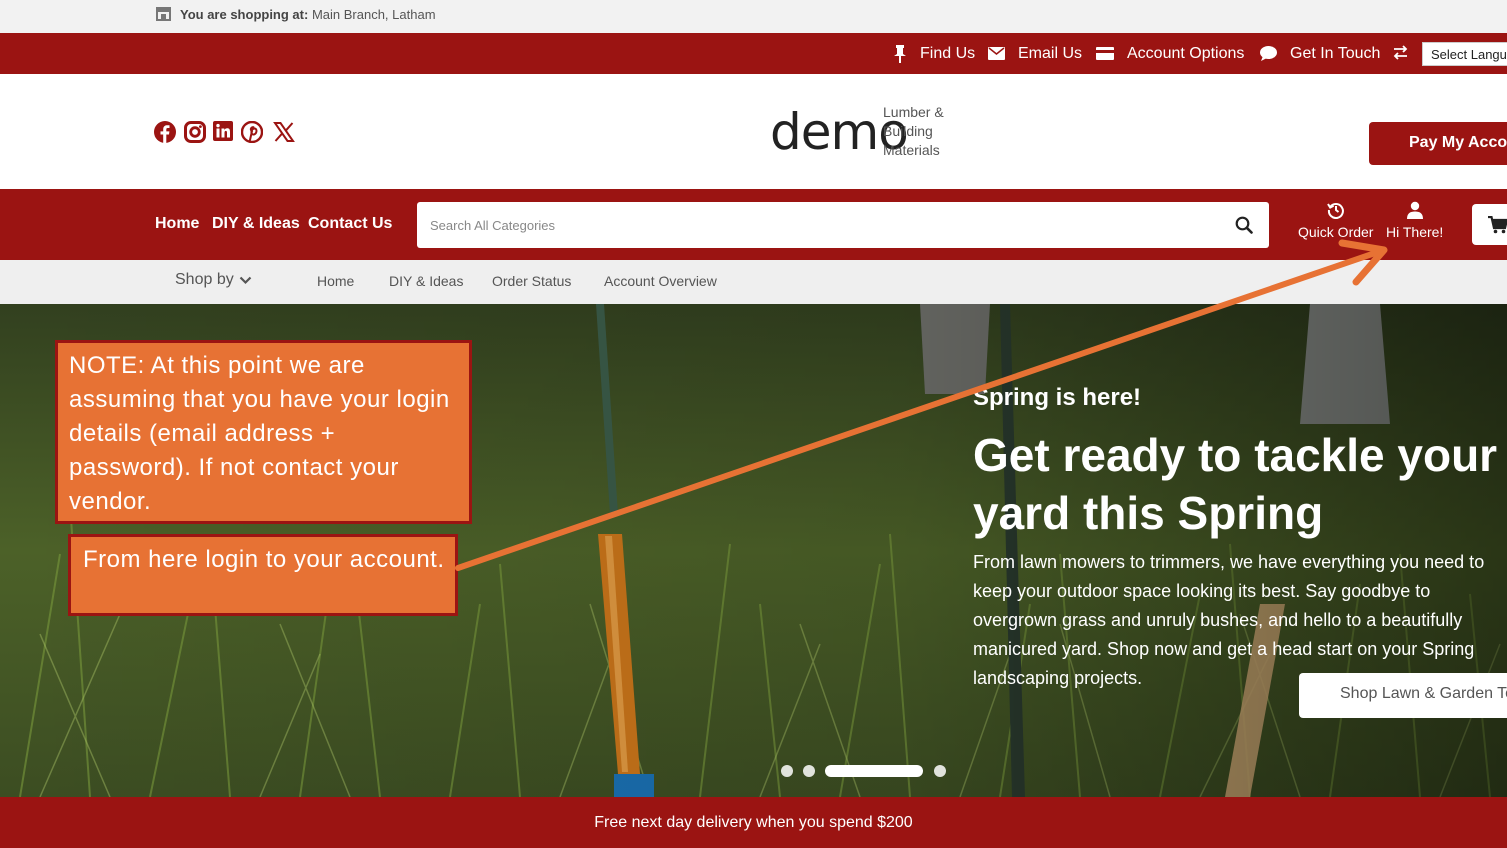 Image resolution: width=1507 pixels, height=848 pixels. I want to click on sub-nav-home: Home, so click(335, 281).